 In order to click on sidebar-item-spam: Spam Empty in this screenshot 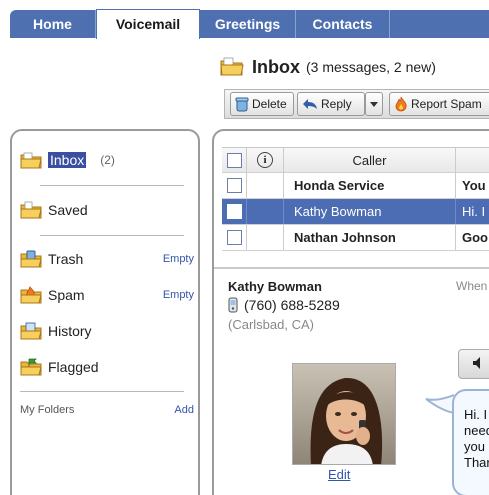, I will do `click(107, 295)`.